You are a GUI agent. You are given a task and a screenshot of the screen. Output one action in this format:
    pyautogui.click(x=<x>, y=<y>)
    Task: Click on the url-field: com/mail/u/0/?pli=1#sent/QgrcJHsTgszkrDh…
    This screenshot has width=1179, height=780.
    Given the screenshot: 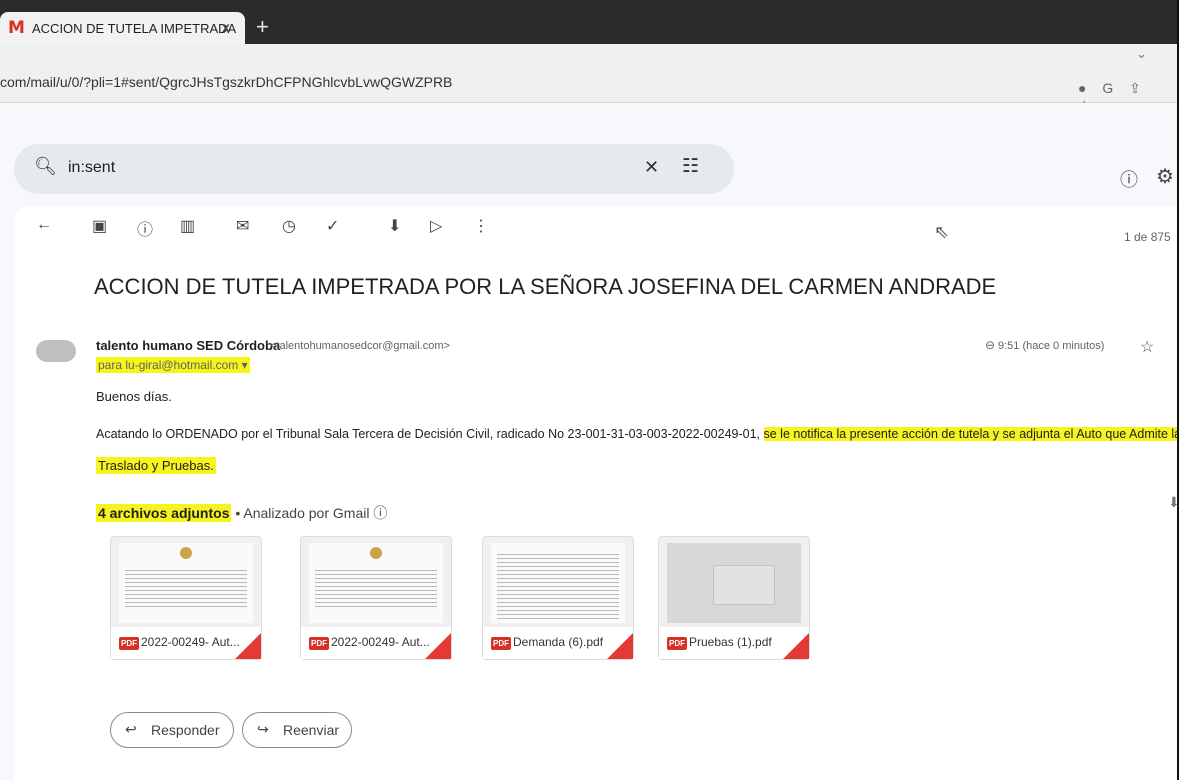 What is the action you would take?
    pyautogui.click(x=226, y=82)
    